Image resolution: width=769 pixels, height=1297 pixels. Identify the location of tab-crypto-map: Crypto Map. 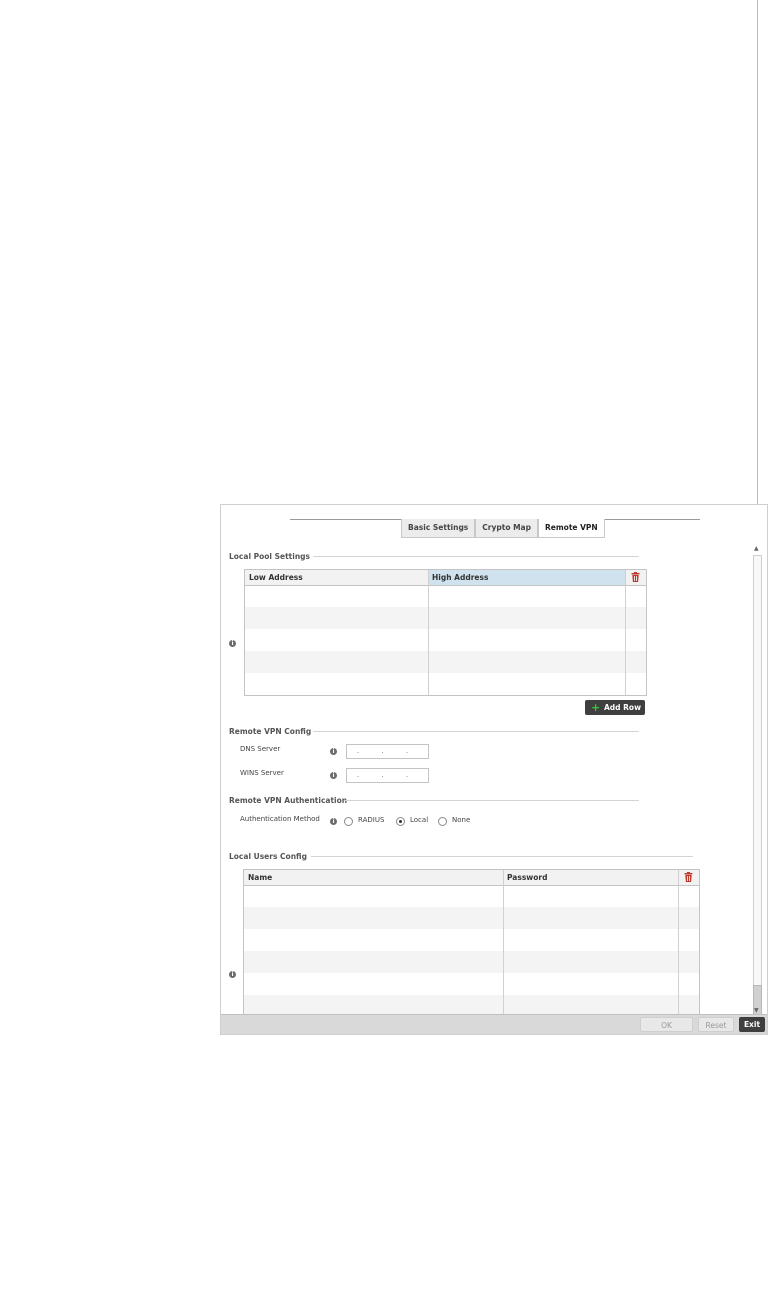
(506, 528).